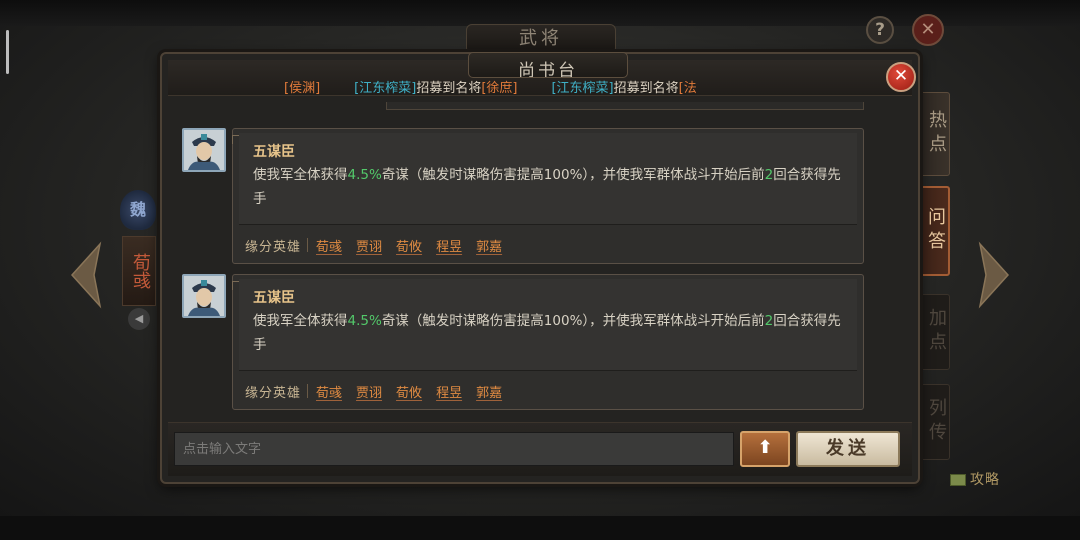  What do you see at coordinates (540, 528) in the screenshot?
I see `bottom-bar` at bounding box center [540, 528].